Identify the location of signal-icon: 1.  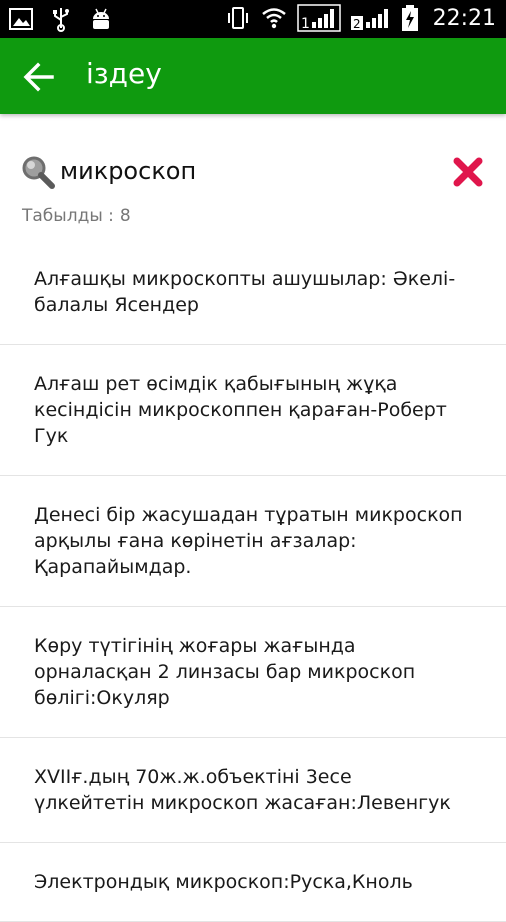
(318, 18).